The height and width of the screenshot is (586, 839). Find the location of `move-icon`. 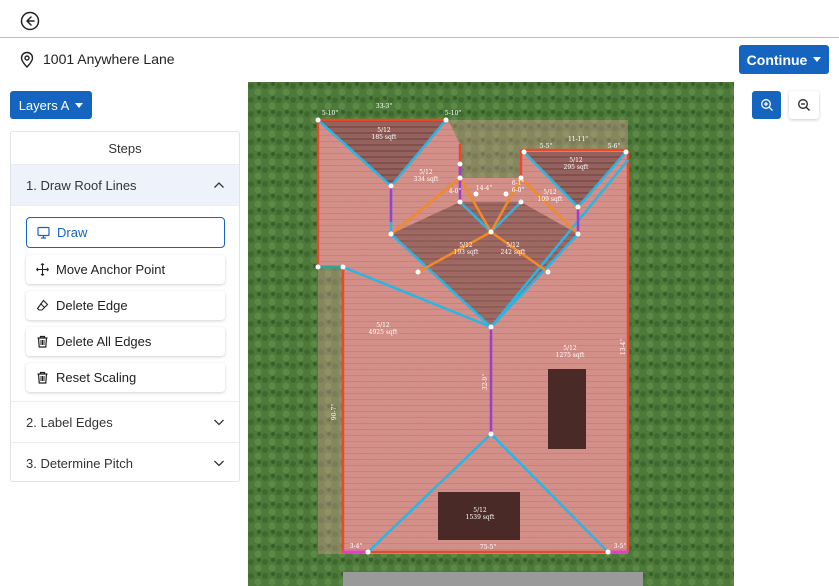

move-icon is located at coordinates (42, 269).